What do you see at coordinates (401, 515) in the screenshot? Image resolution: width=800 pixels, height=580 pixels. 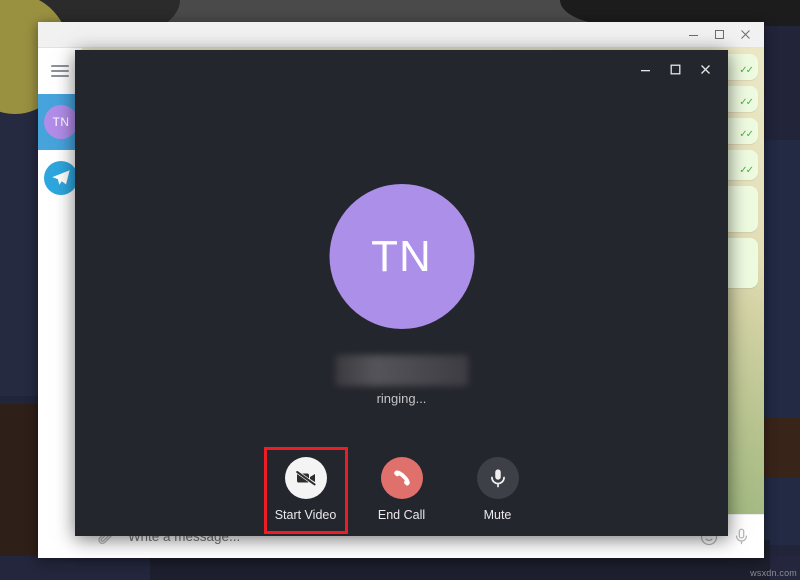 I see `end-call-label: End Call` at bounding box center [401, 515].